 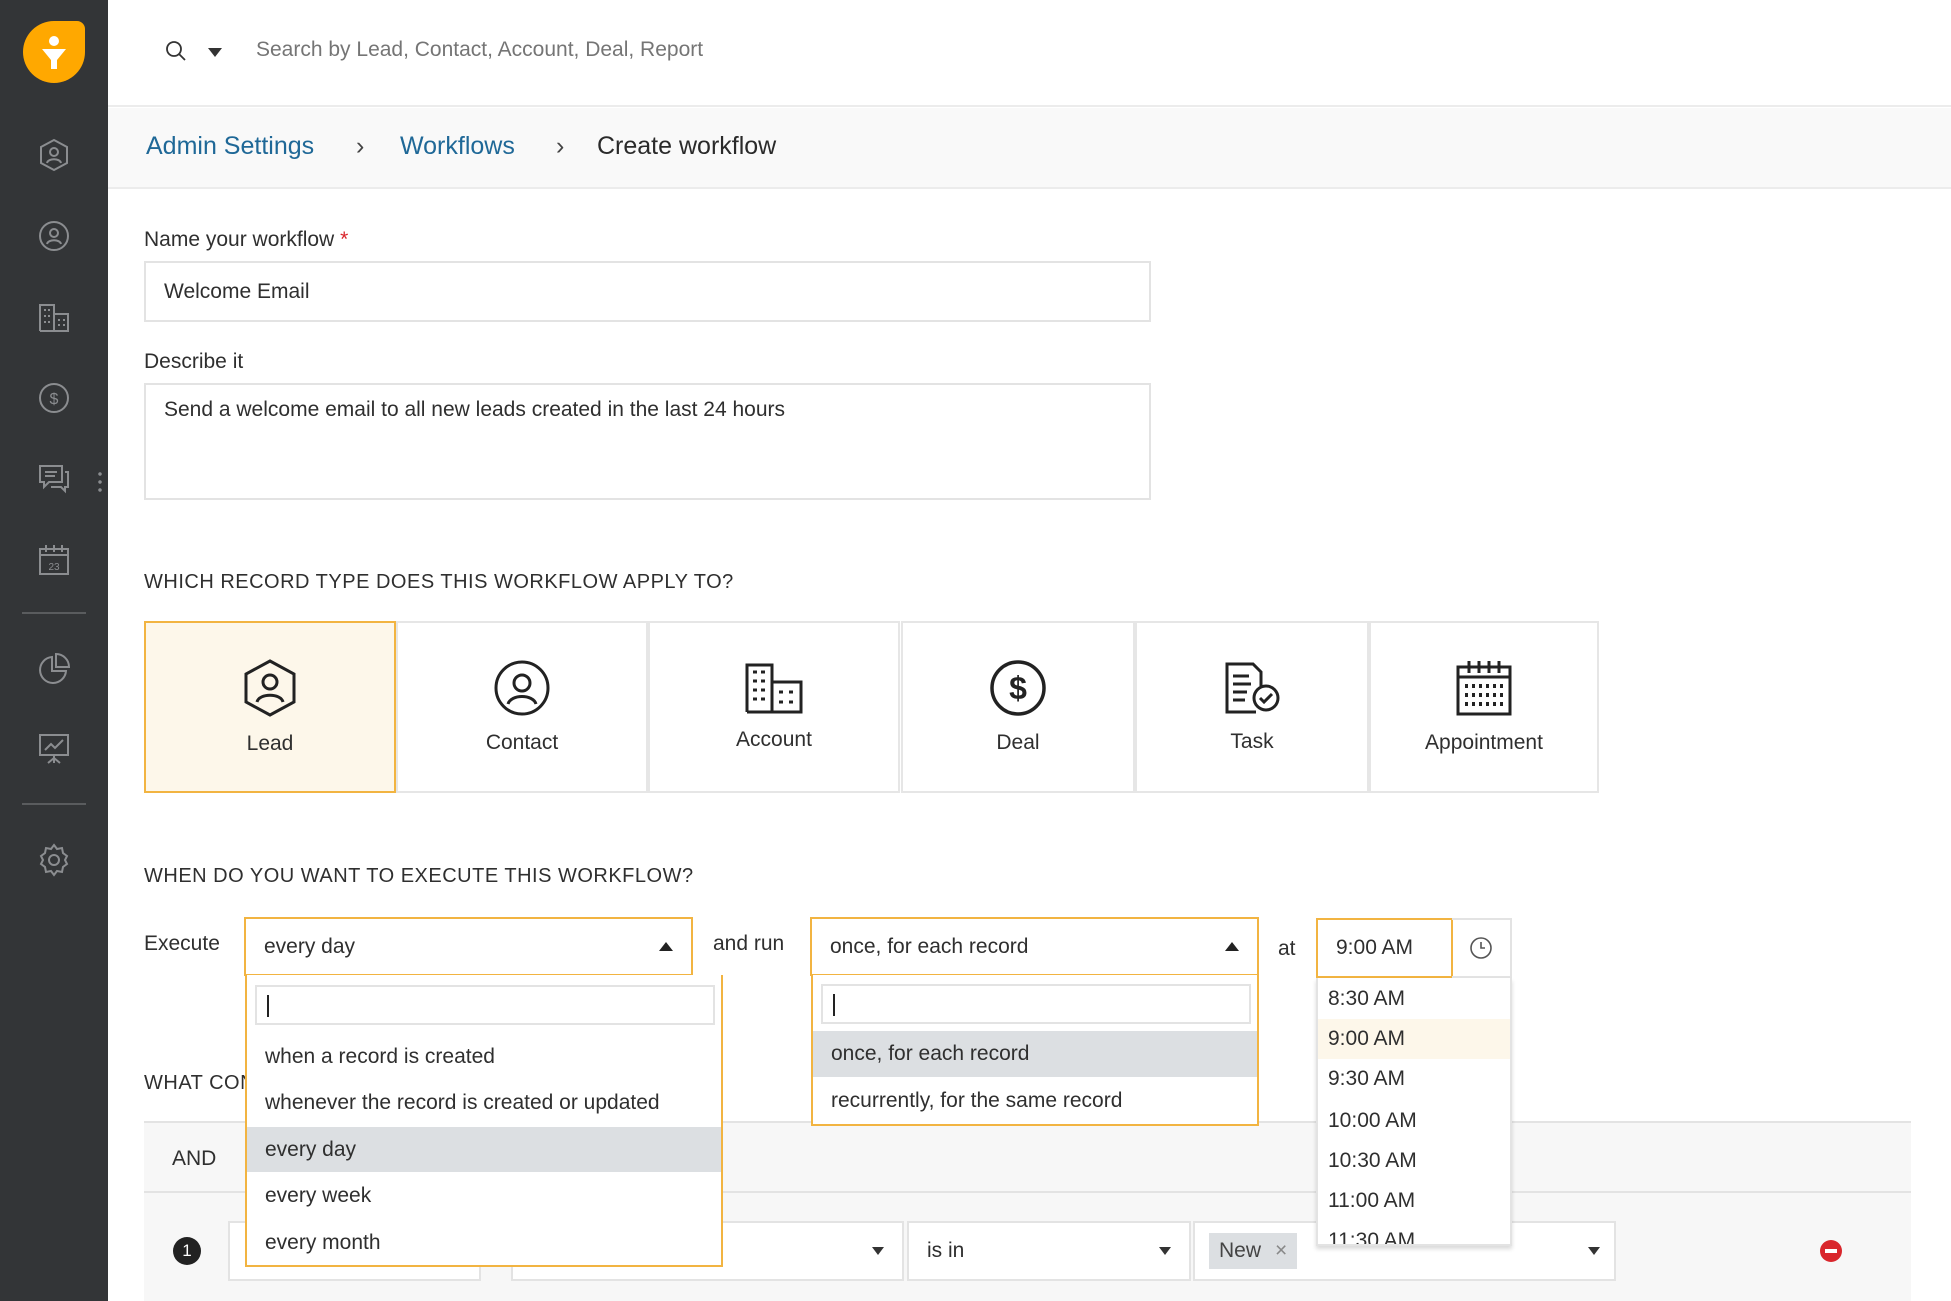 I want to click on time-option-selected: 9:00 AM, so click(x=1414, y=1039).